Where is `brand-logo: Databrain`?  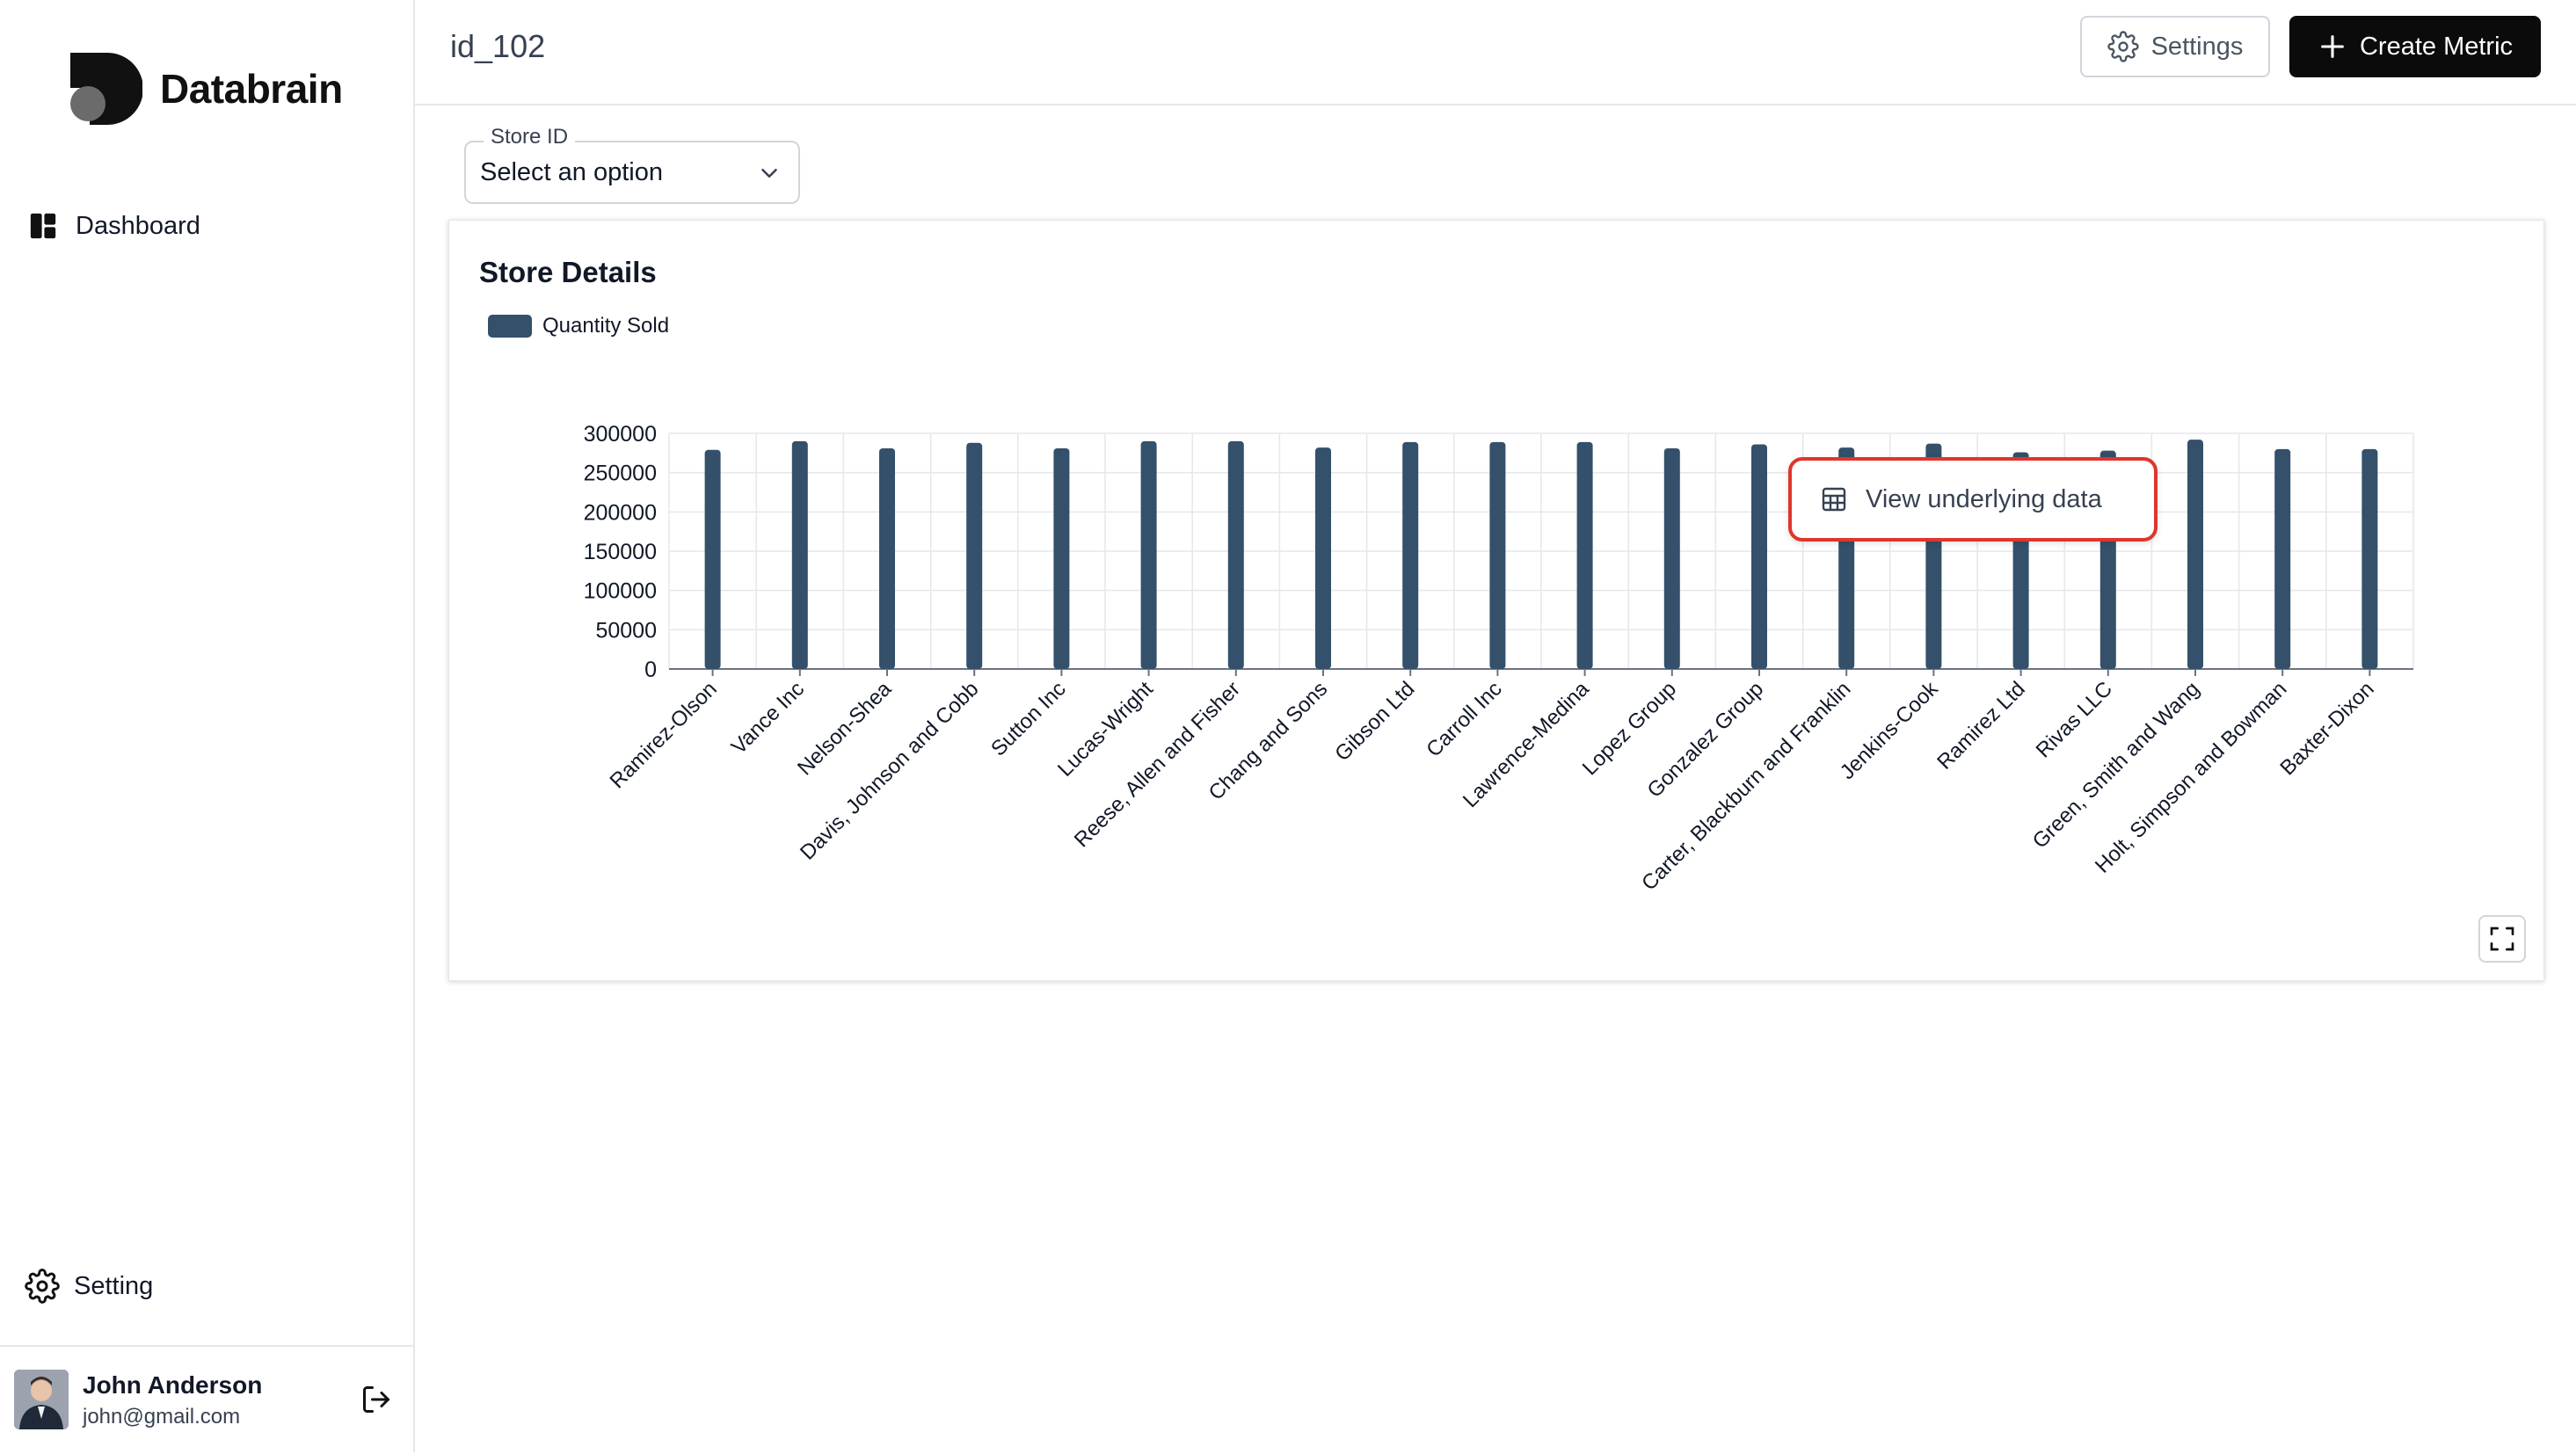
brand-logo: Databrain is located at coordinates (206, 89).